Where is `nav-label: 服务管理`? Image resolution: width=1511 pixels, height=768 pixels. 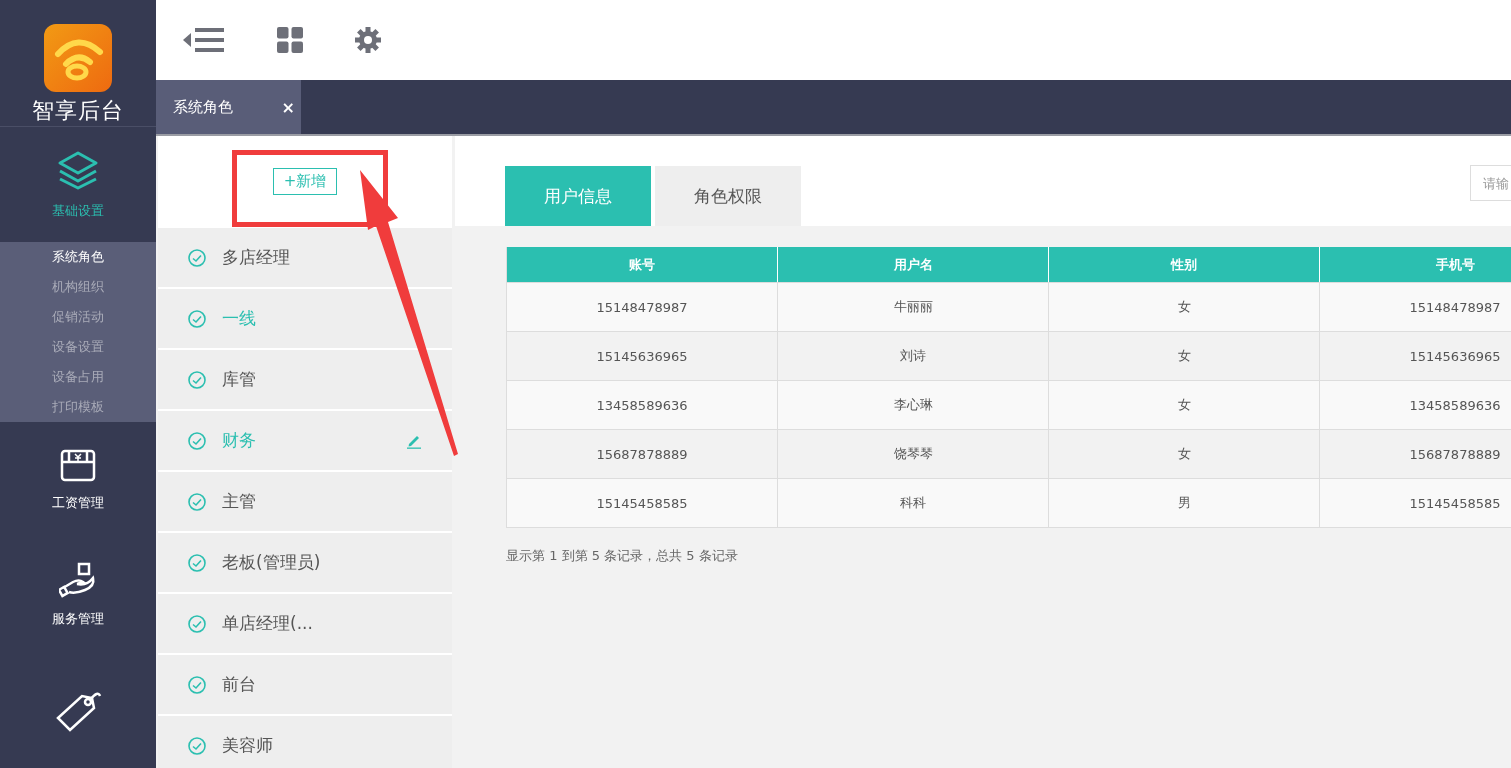 nav-label: 服务管理 is located at coordinates (78, 619).